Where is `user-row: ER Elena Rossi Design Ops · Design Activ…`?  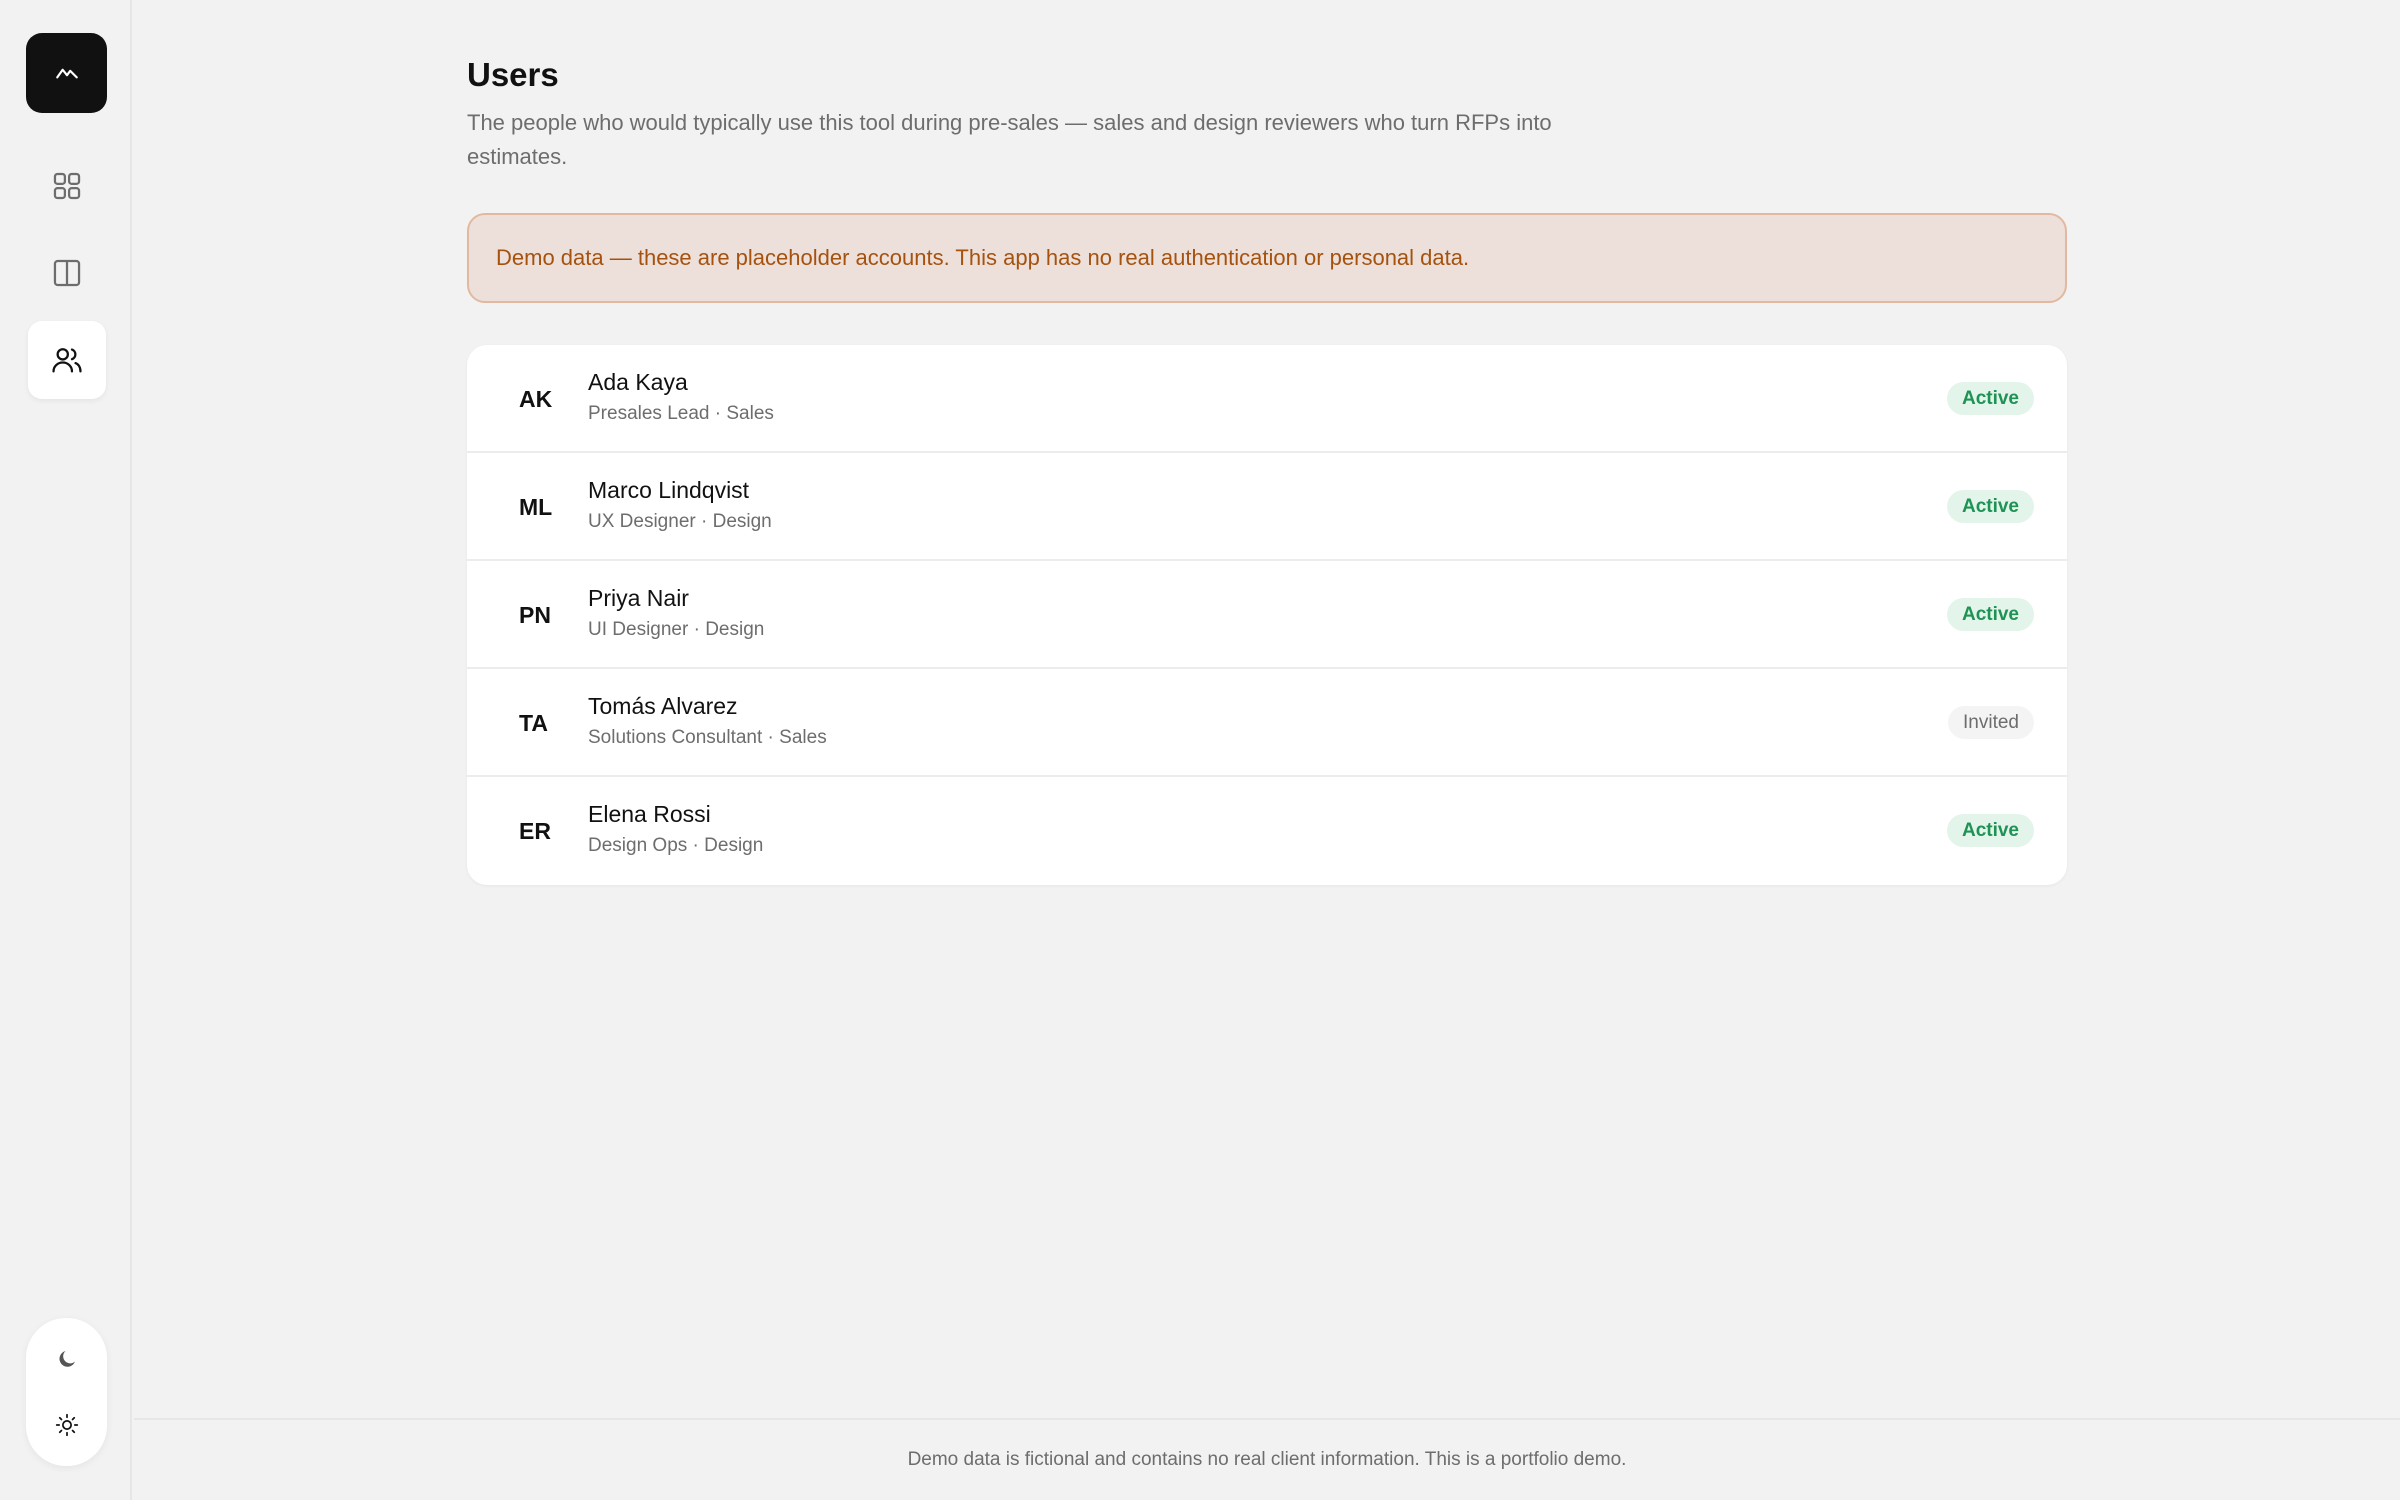 user-row: ER Elena Rossi Design Ops · Design Activ… is located at coordinates (1267, 831).